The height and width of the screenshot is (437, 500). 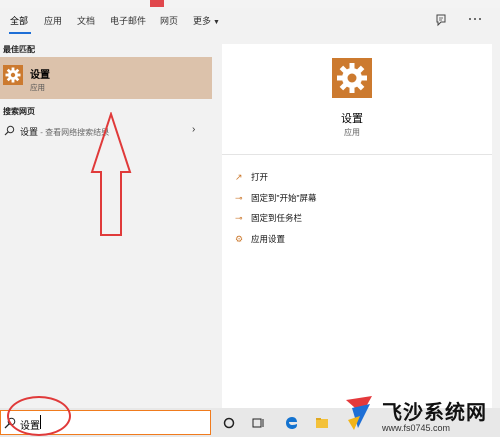 I want to click on preview-subtitle: 应用, so click(x=352, y=132).